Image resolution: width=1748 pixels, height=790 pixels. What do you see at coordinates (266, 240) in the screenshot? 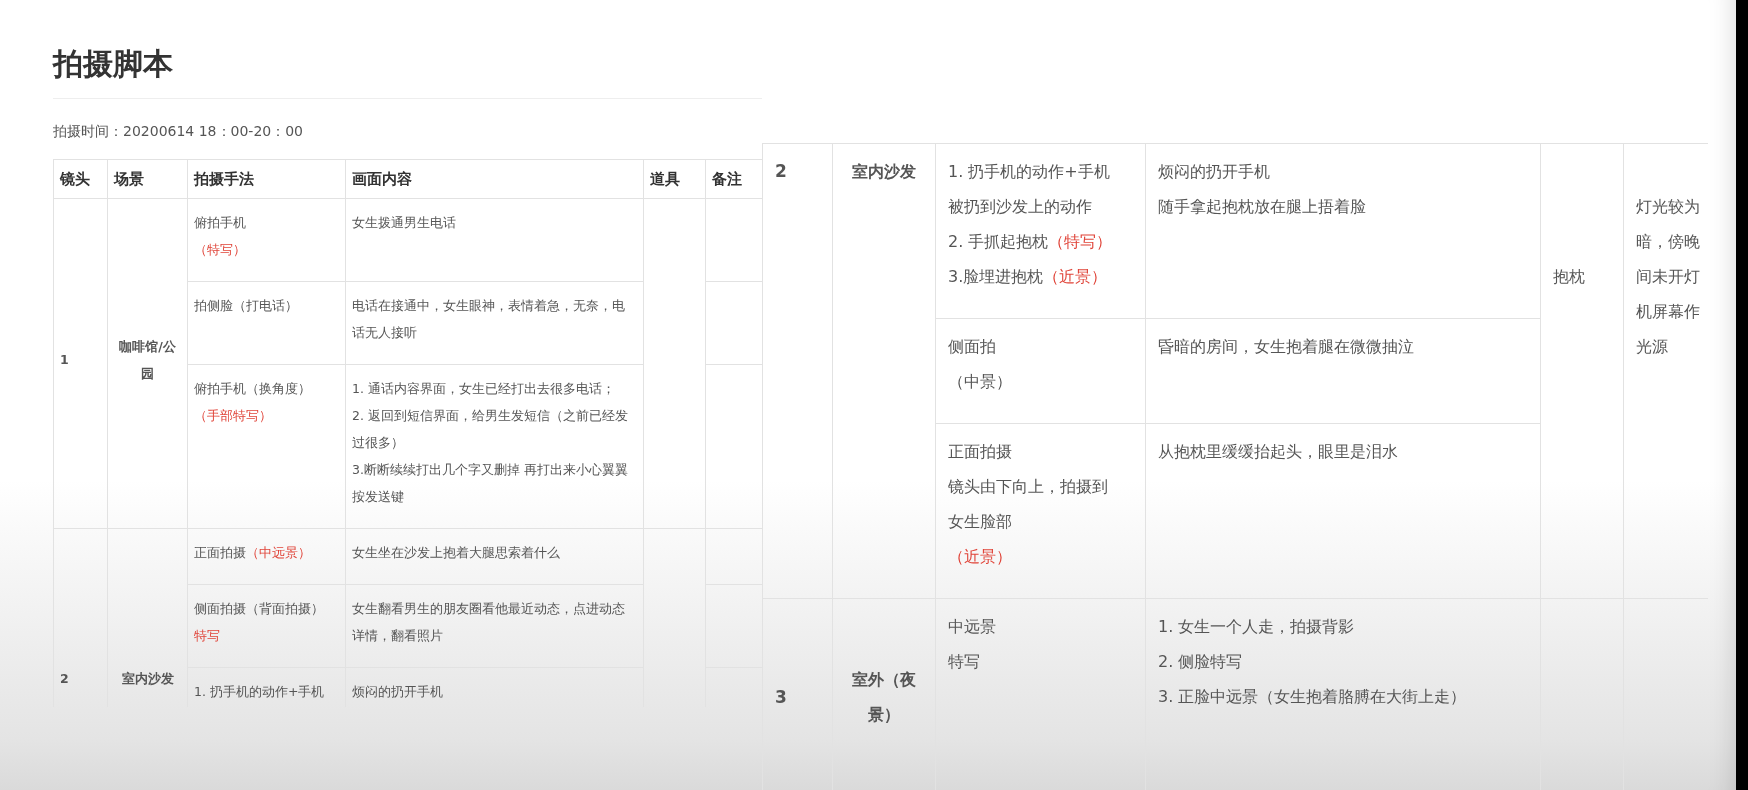
I see `table-cell: 俯拍手机 （特写）` at bounding box center [266, 240].